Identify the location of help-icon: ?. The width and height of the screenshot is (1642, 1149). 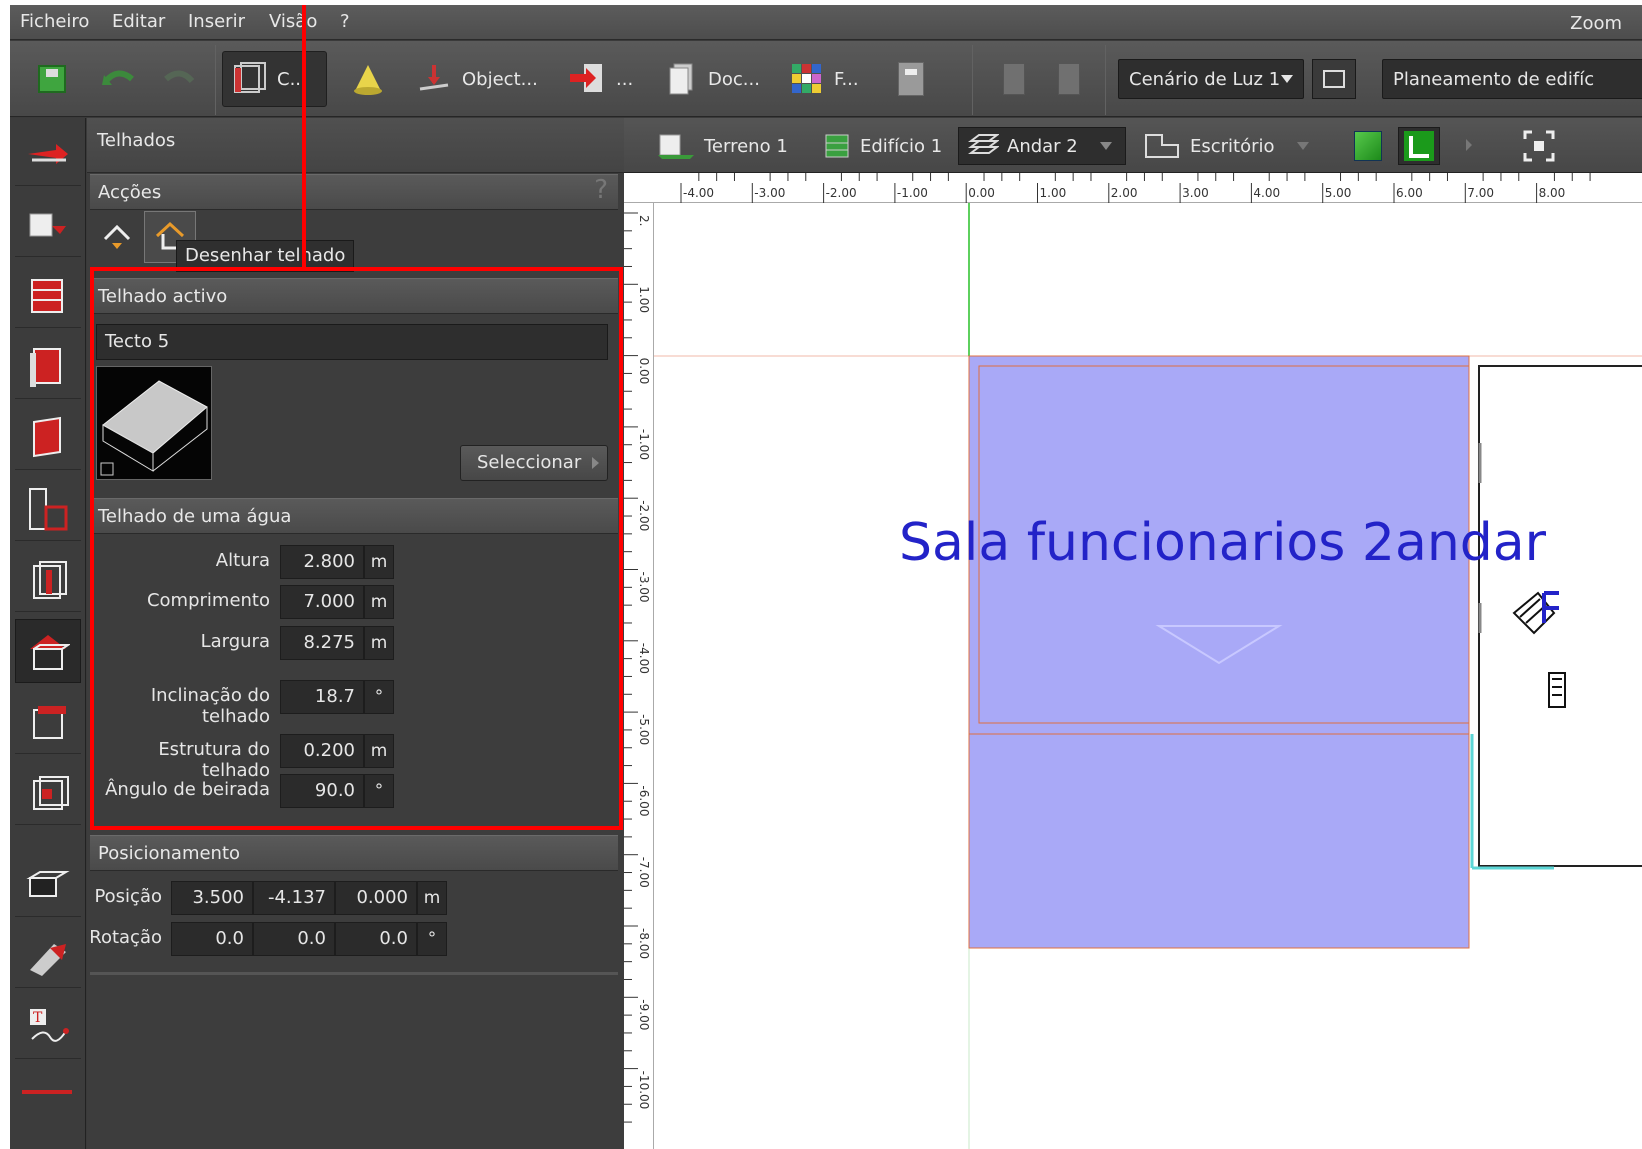
(601, 190).